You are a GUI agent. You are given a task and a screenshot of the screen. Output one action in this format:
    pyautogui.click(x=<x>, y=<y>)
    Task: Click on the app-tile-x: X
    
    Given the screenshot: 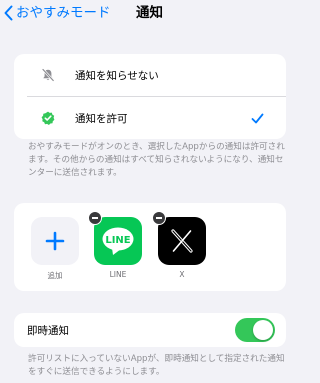 What is the action you would take?
    pyautogui.click(x=179, y=245)
    